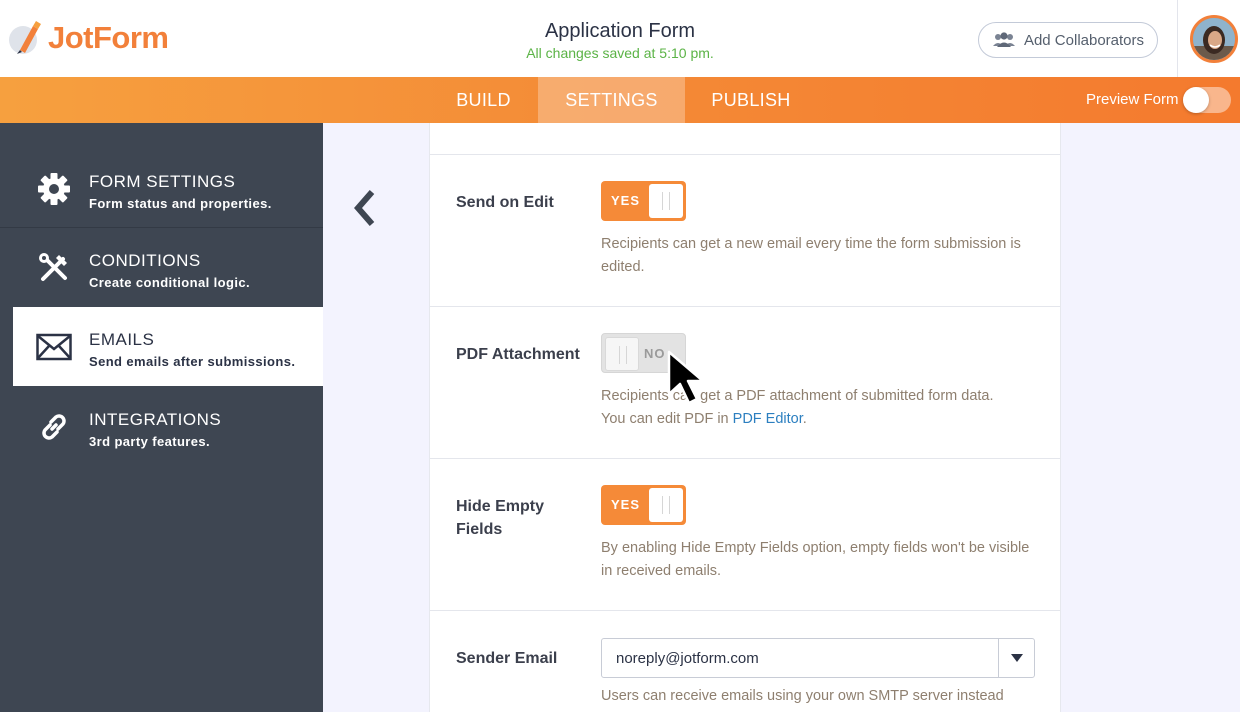  I want to click on sidebar-item-subtitle: Create conditional logic., so click(169, 282).